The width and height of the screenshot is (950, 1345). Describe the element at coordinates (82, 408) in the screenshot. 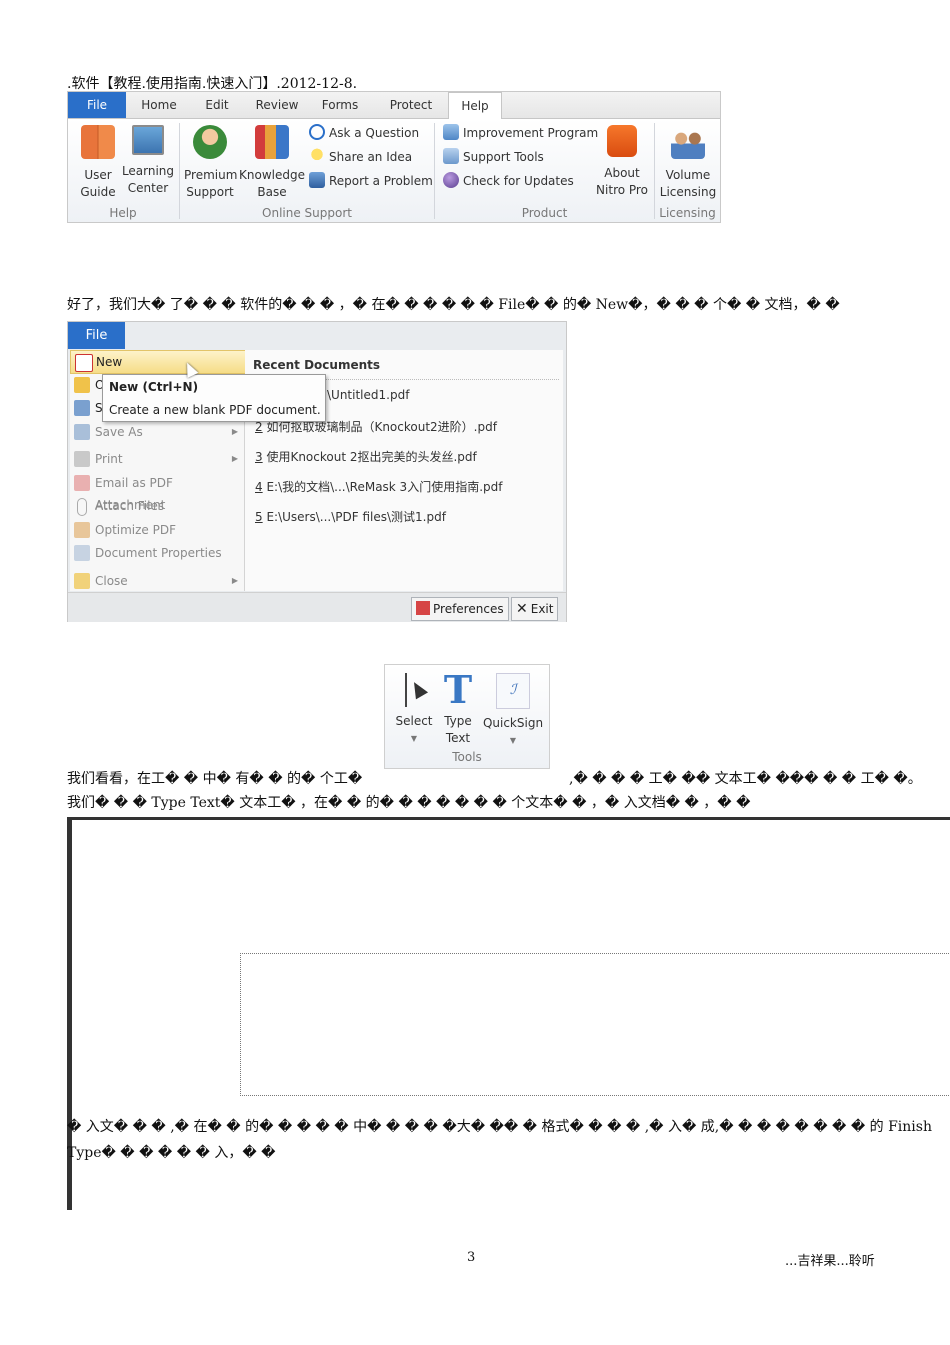

I see `disk-icon` at that location.